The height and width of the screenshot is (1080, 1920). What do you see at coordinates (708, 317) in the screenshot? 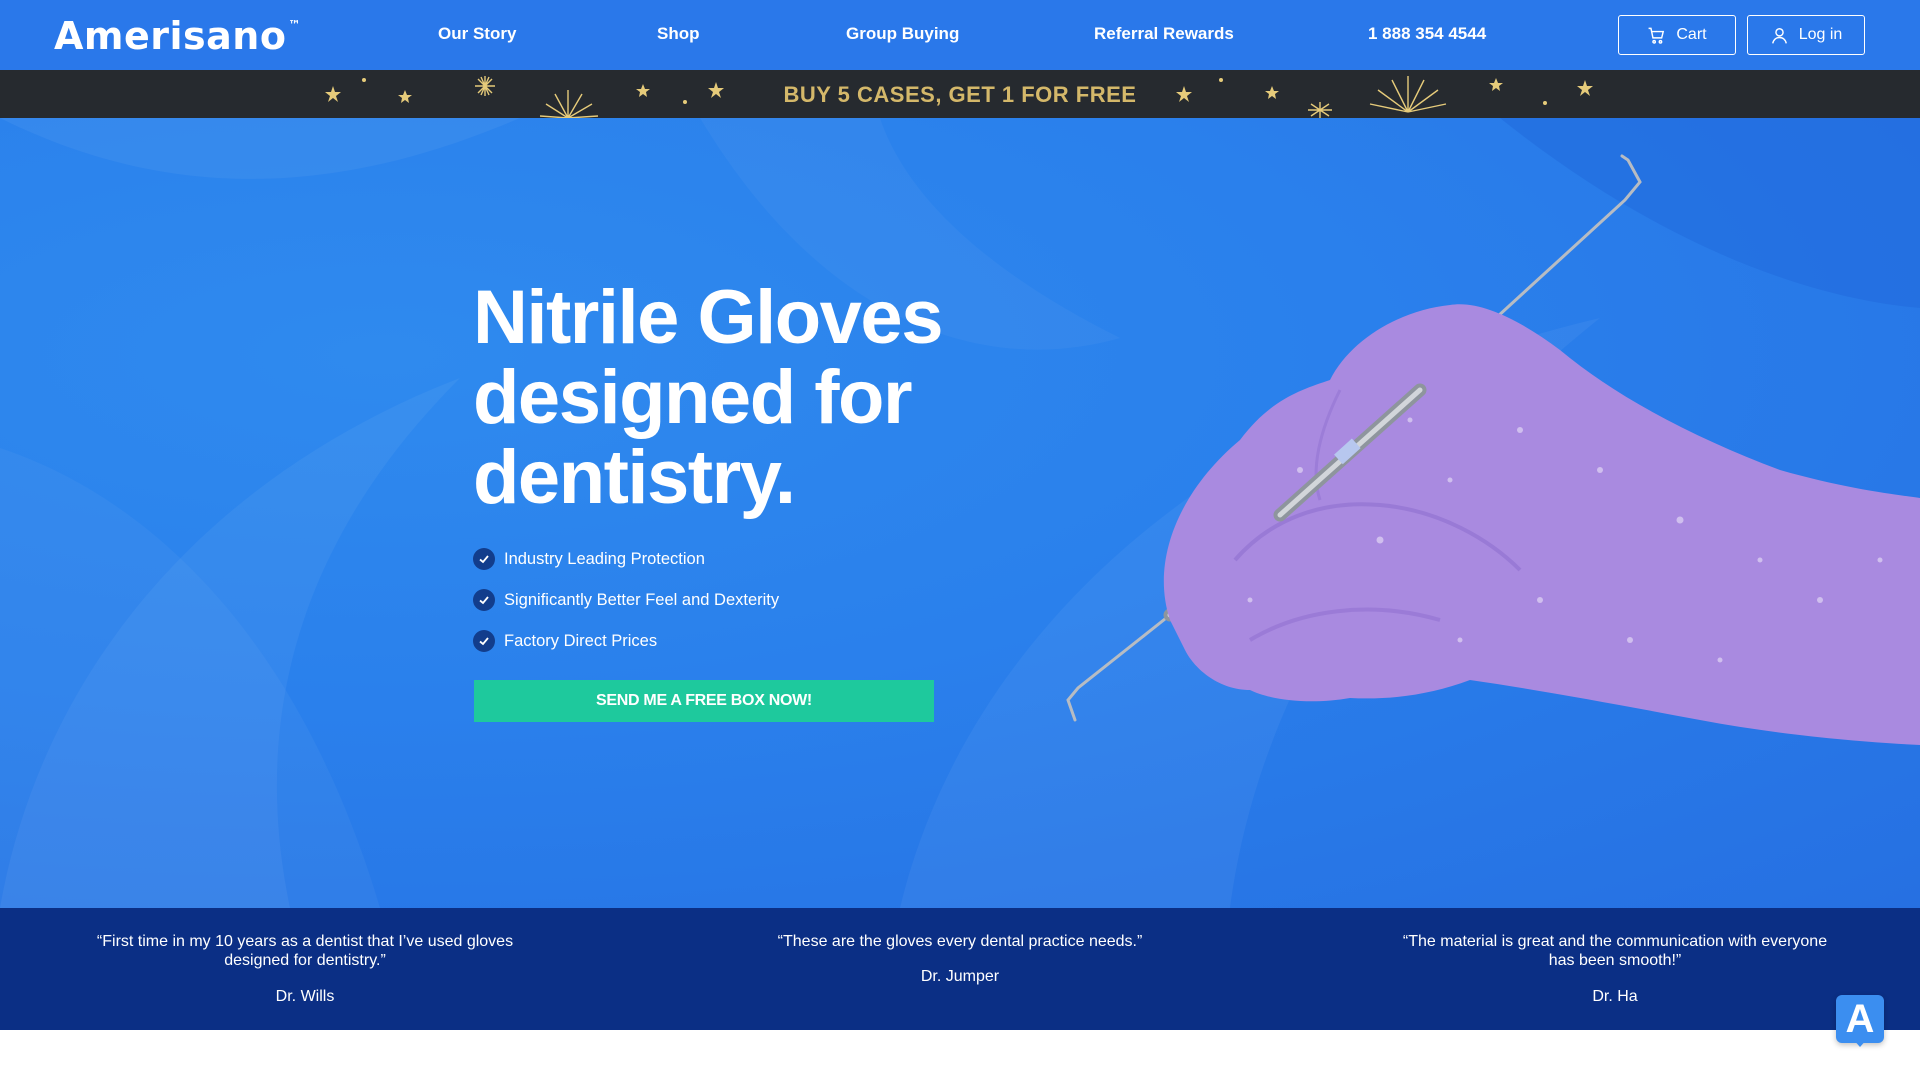
I see `headline-line-1: Nitrile Gloves` at bounding box center [708, 317].